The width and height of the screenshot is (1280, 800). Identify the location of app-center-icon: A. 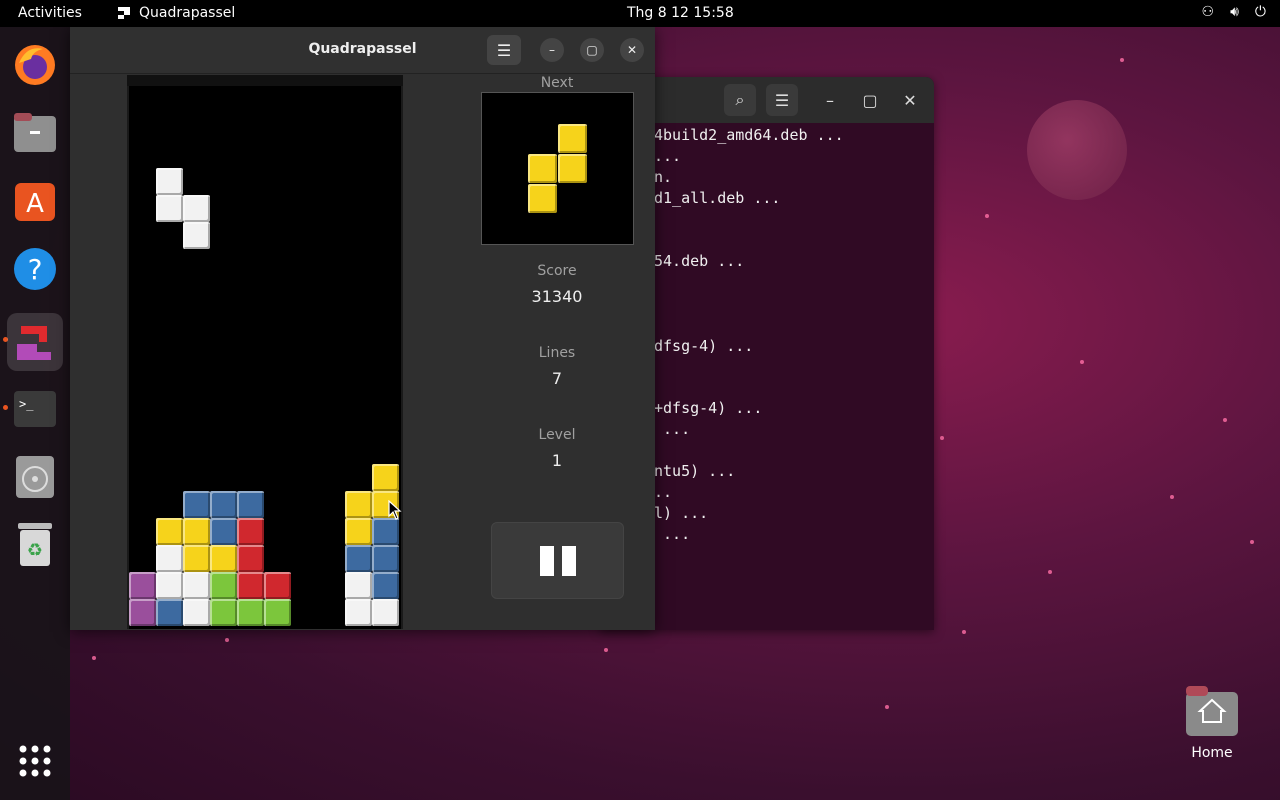
(35, 201).